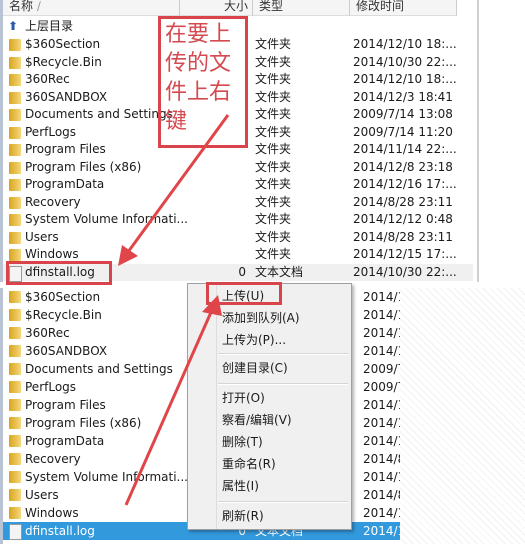 Image resolution: width=525 pixels, height=544 pixels. What do you see at coordinates (169, 407) in the screenshot?
I see `arrow-to-upload` at bounding box center [169, 407].